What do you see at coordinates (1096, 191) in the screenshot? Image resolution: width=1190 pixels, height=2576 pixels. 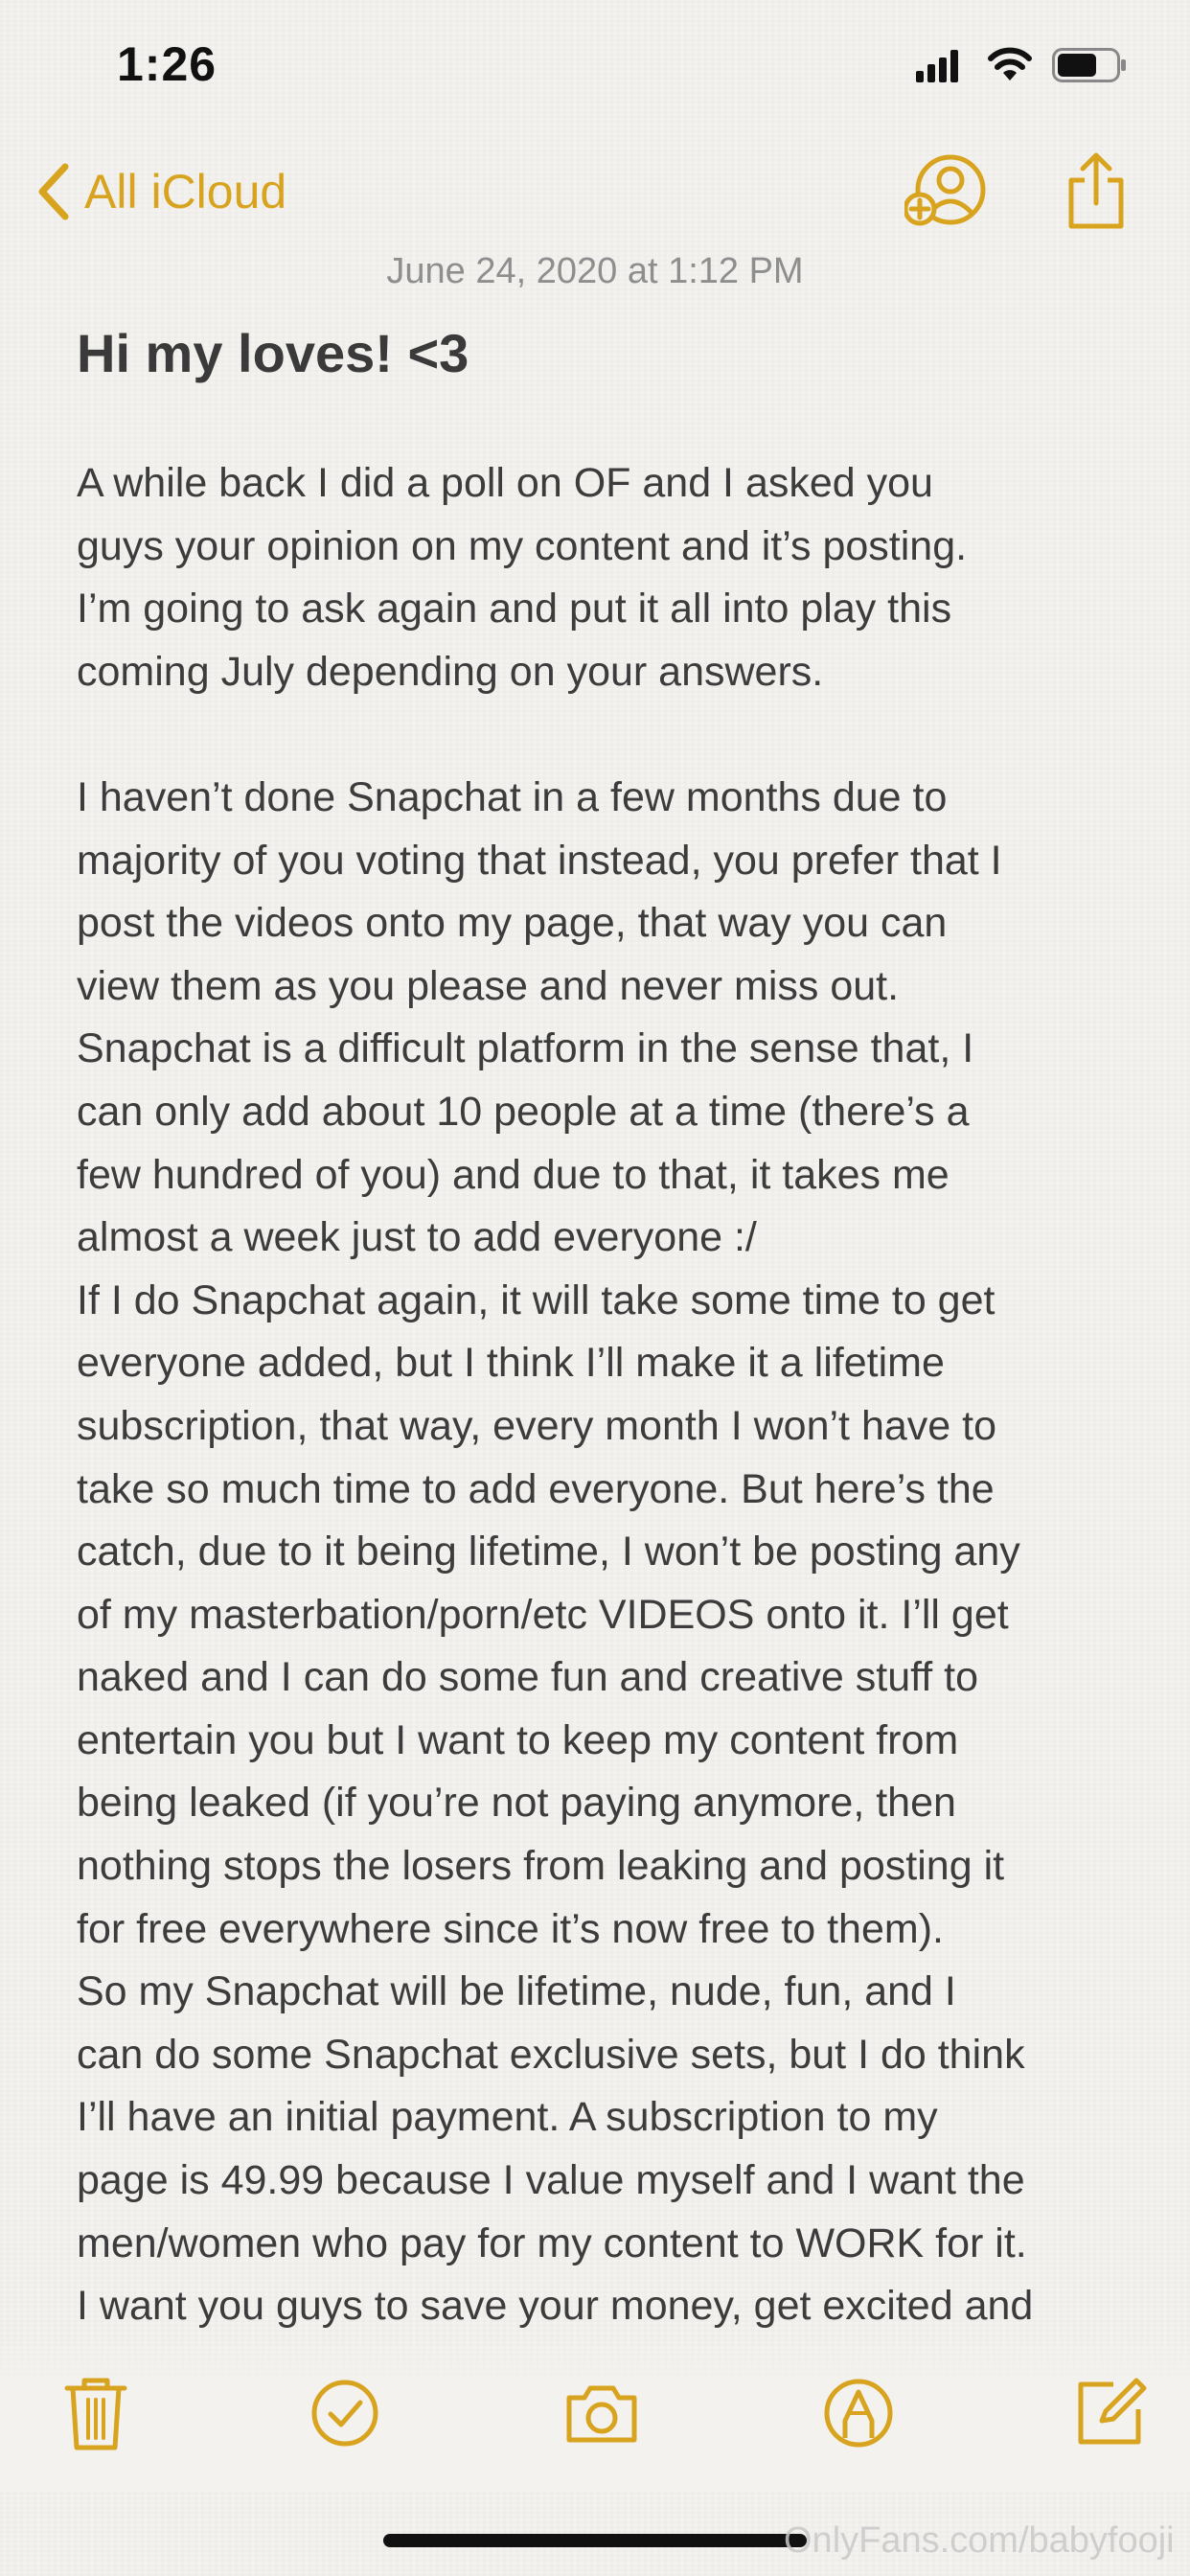 I see `share-icon` at bounding box center [1096, 191].